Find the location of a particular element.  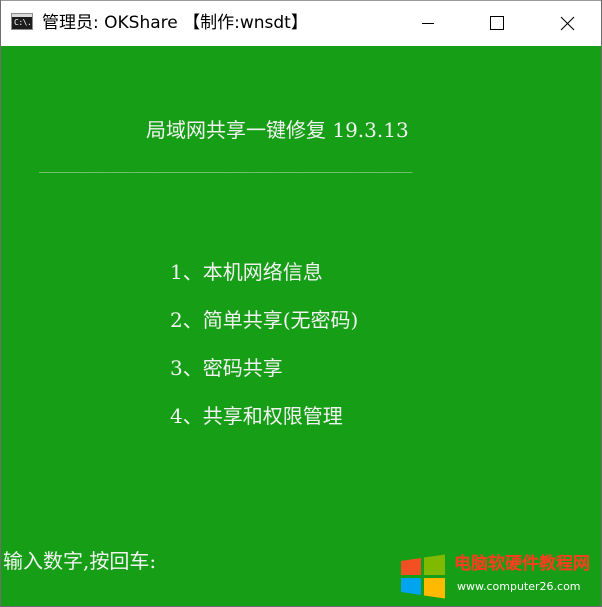

window-title: 管理员: OKShare 【制作:wnsdt】 is located at coordinates (175, 23).